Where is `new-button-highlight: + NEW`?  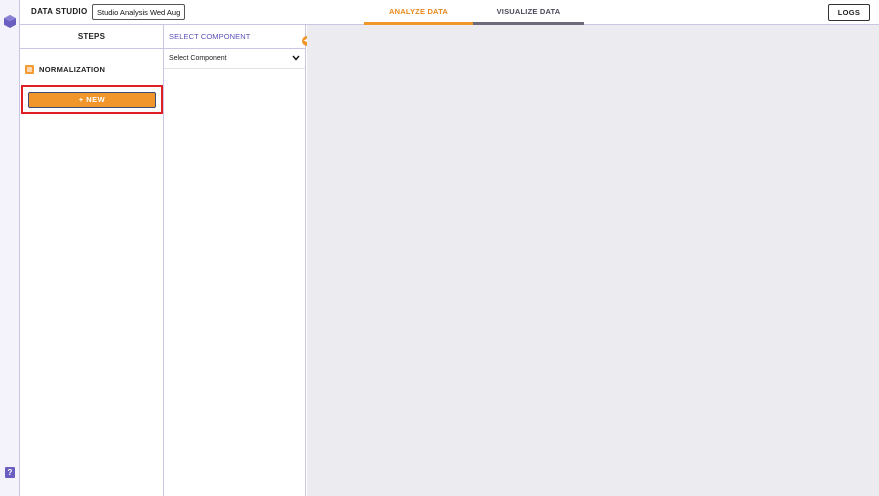
new-button-highlight: + NEW is located at coordinates (92, 99).